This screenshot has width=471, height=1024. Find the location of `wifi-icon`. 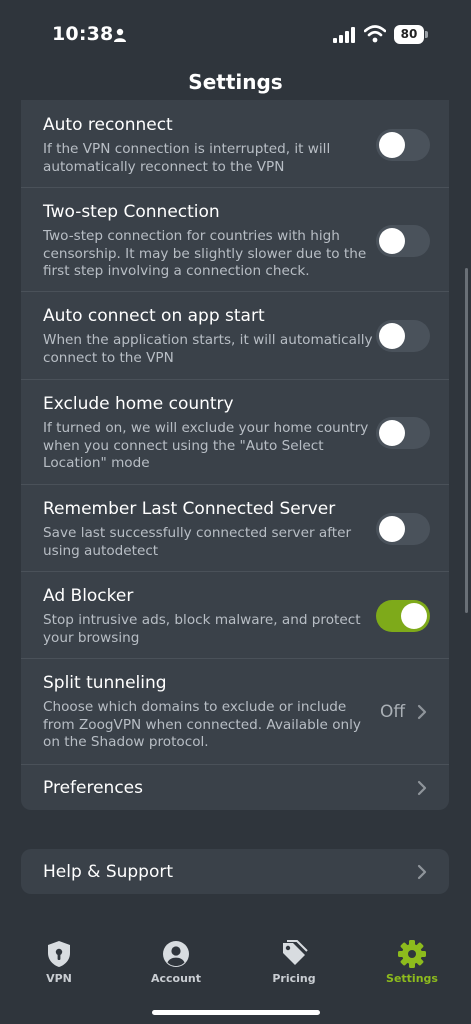

wifi-icon is located at coordinates (375, 34).